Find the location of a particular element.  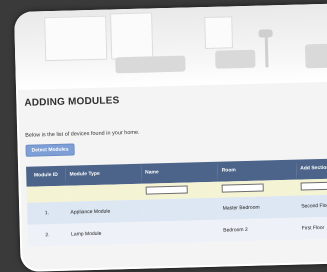

room-filter-input is located at coordinates (243, 188).